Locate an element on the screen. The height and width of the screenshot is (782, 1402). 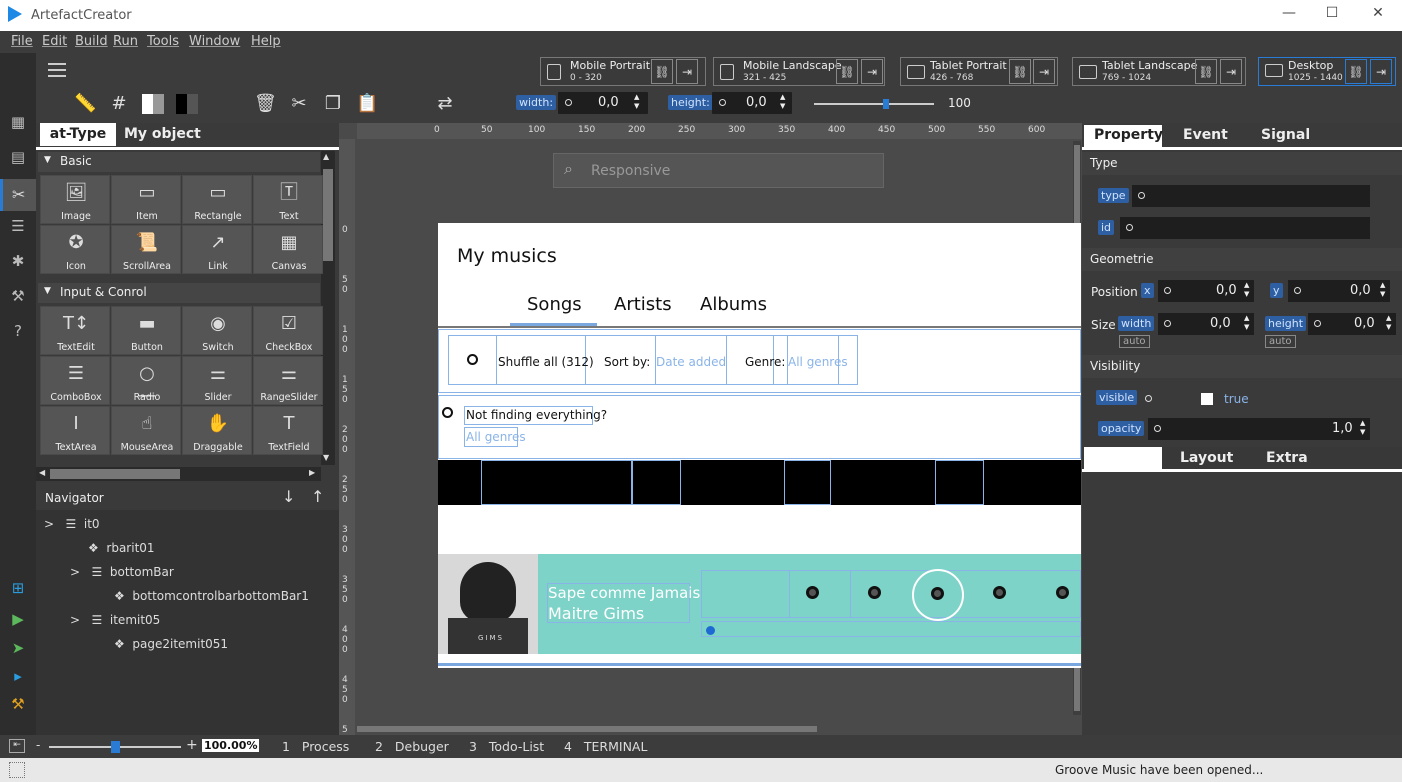
palette-scrollbar: ▲ ▼ is located at coordinates (328, 308).